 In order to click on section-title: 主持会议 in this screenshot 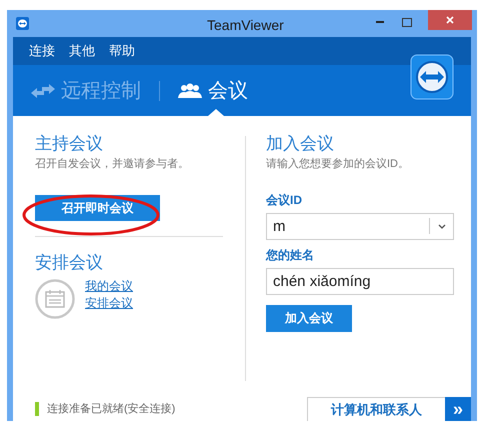, I will do `click(69, 144)`.